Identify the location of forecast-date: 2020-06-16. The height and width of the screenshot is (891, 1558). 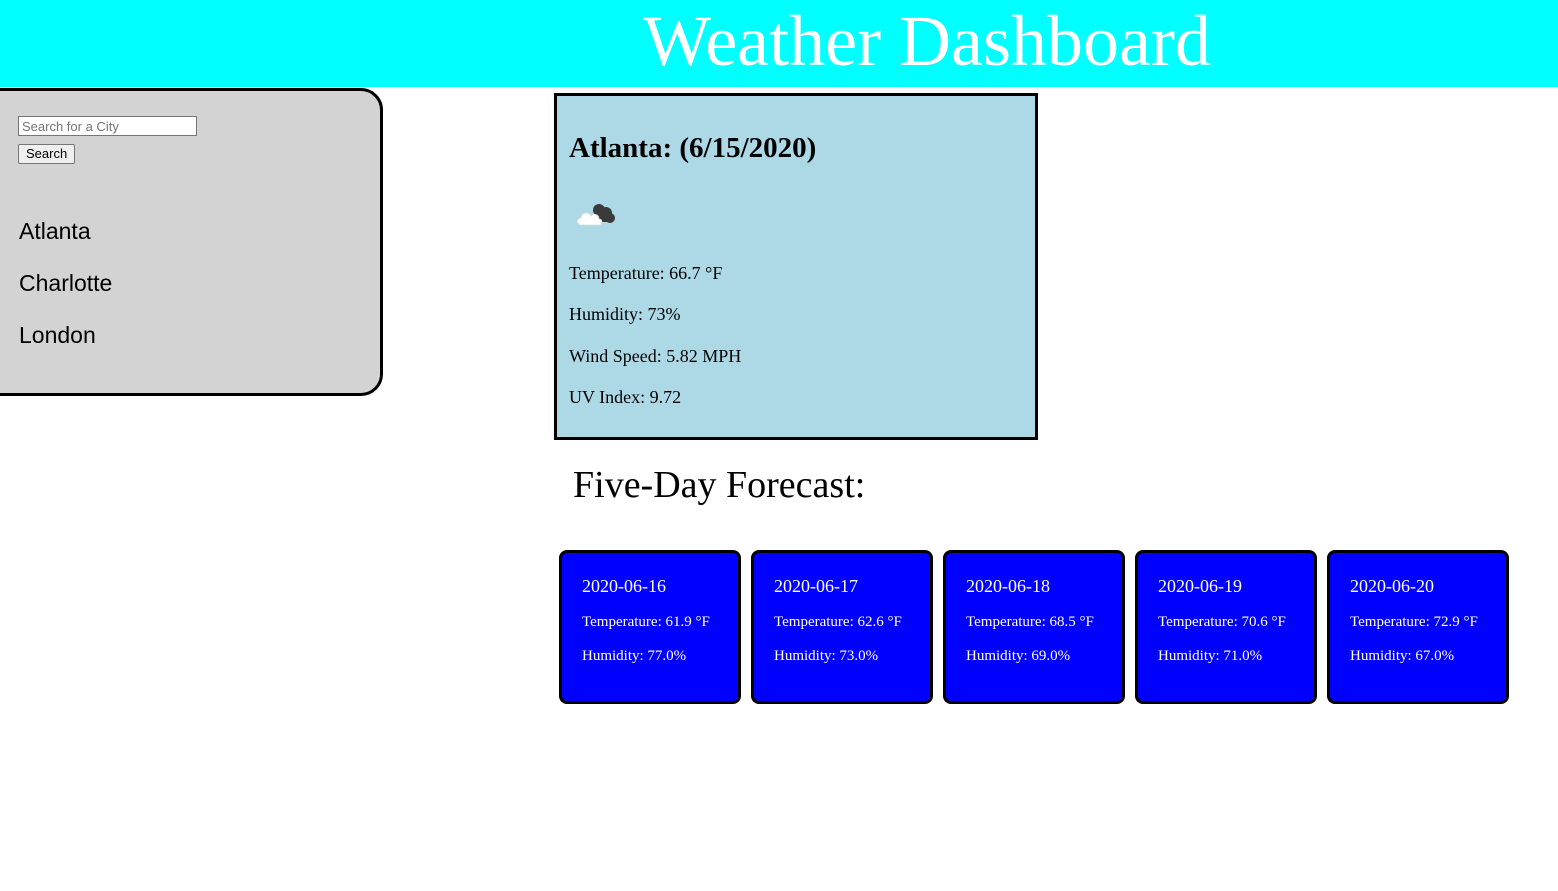
(624, 586).